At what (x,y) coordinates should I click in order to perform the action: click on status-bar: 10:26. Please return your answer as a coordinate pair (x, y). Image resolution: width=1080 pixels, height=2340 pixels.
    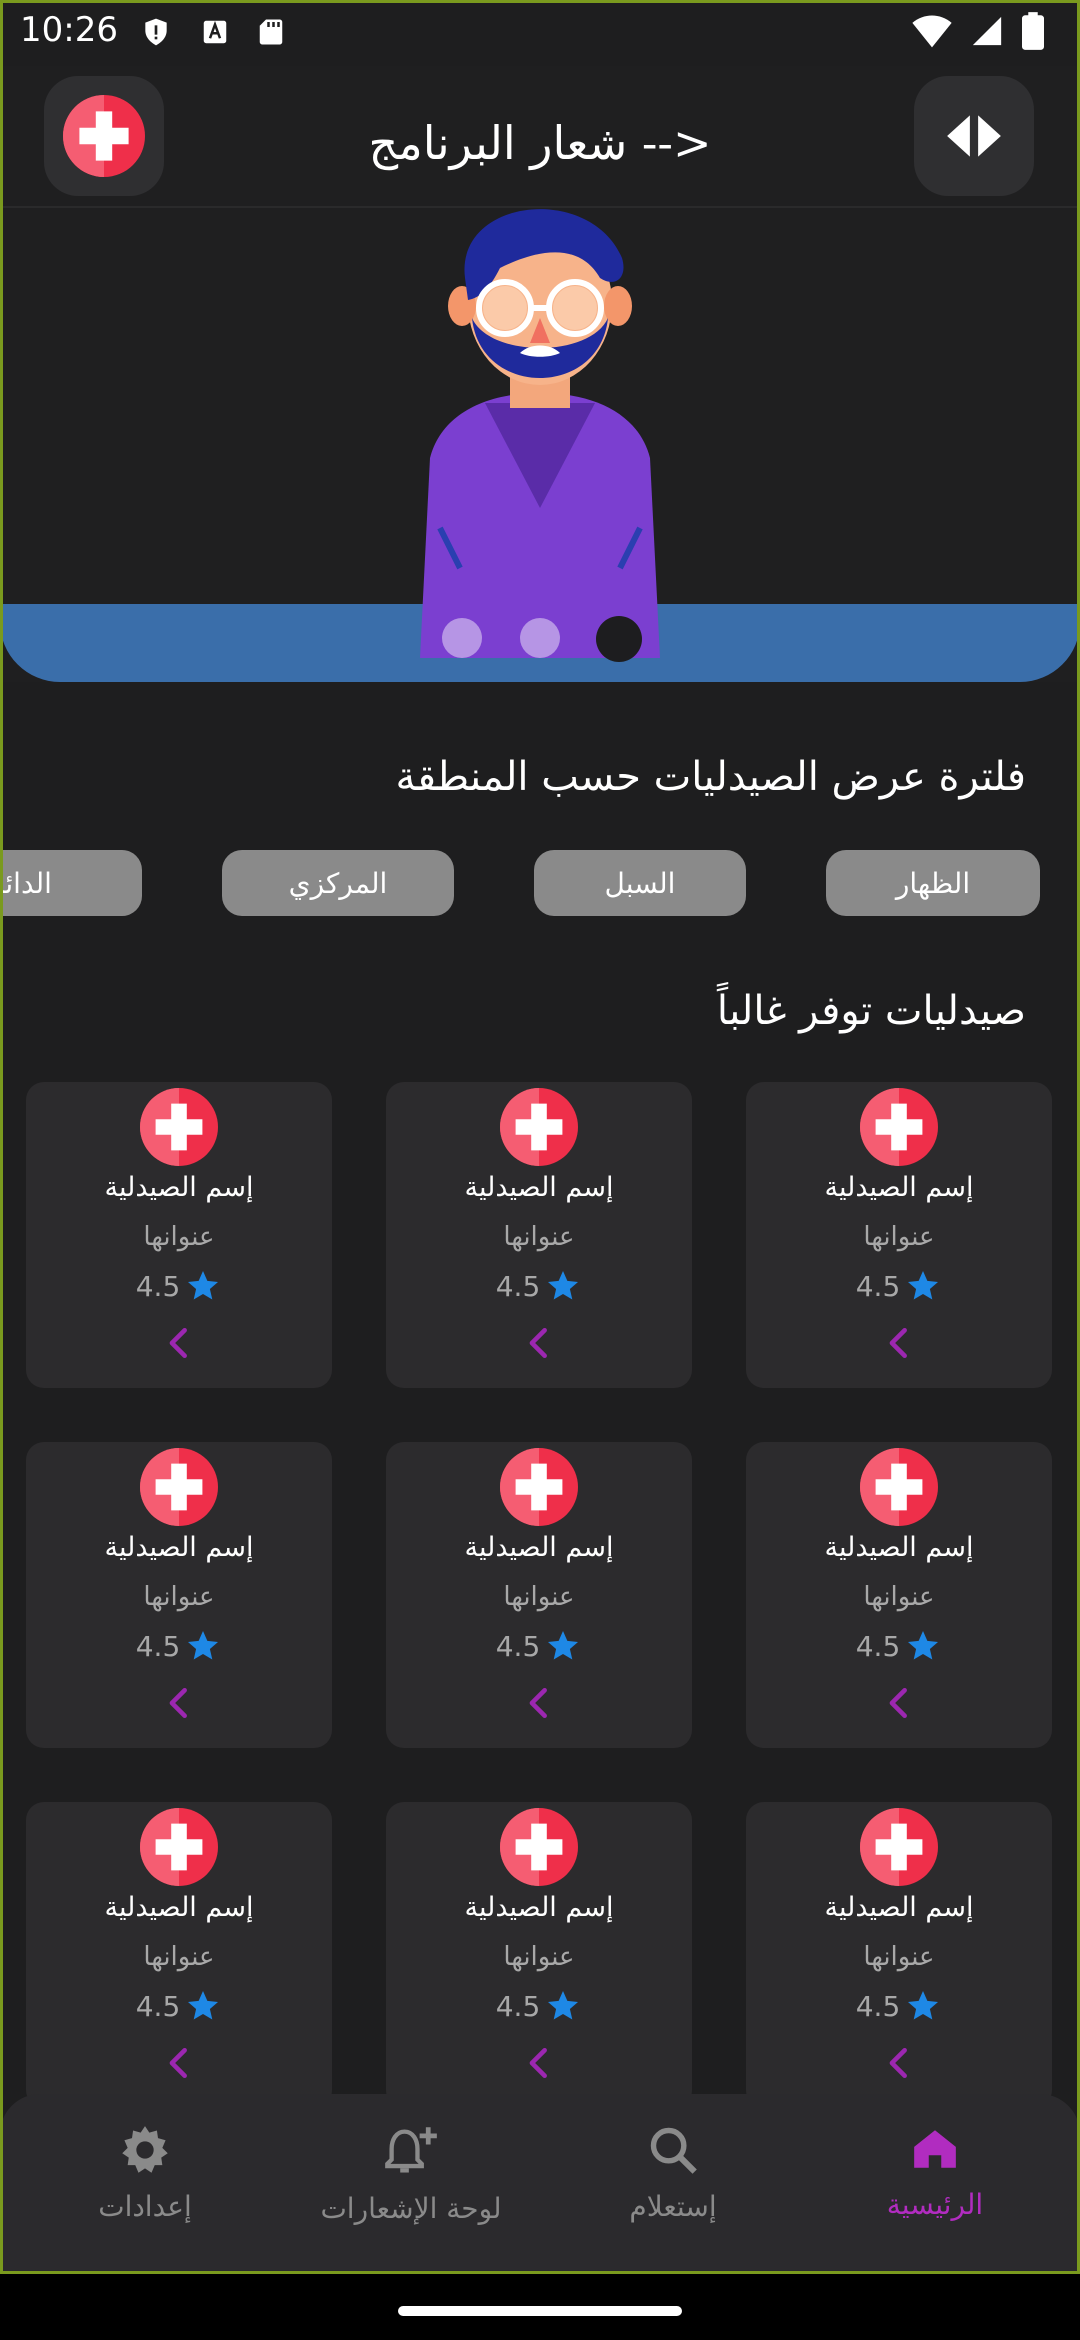
    Looking at the image, I should click on (540, 33).